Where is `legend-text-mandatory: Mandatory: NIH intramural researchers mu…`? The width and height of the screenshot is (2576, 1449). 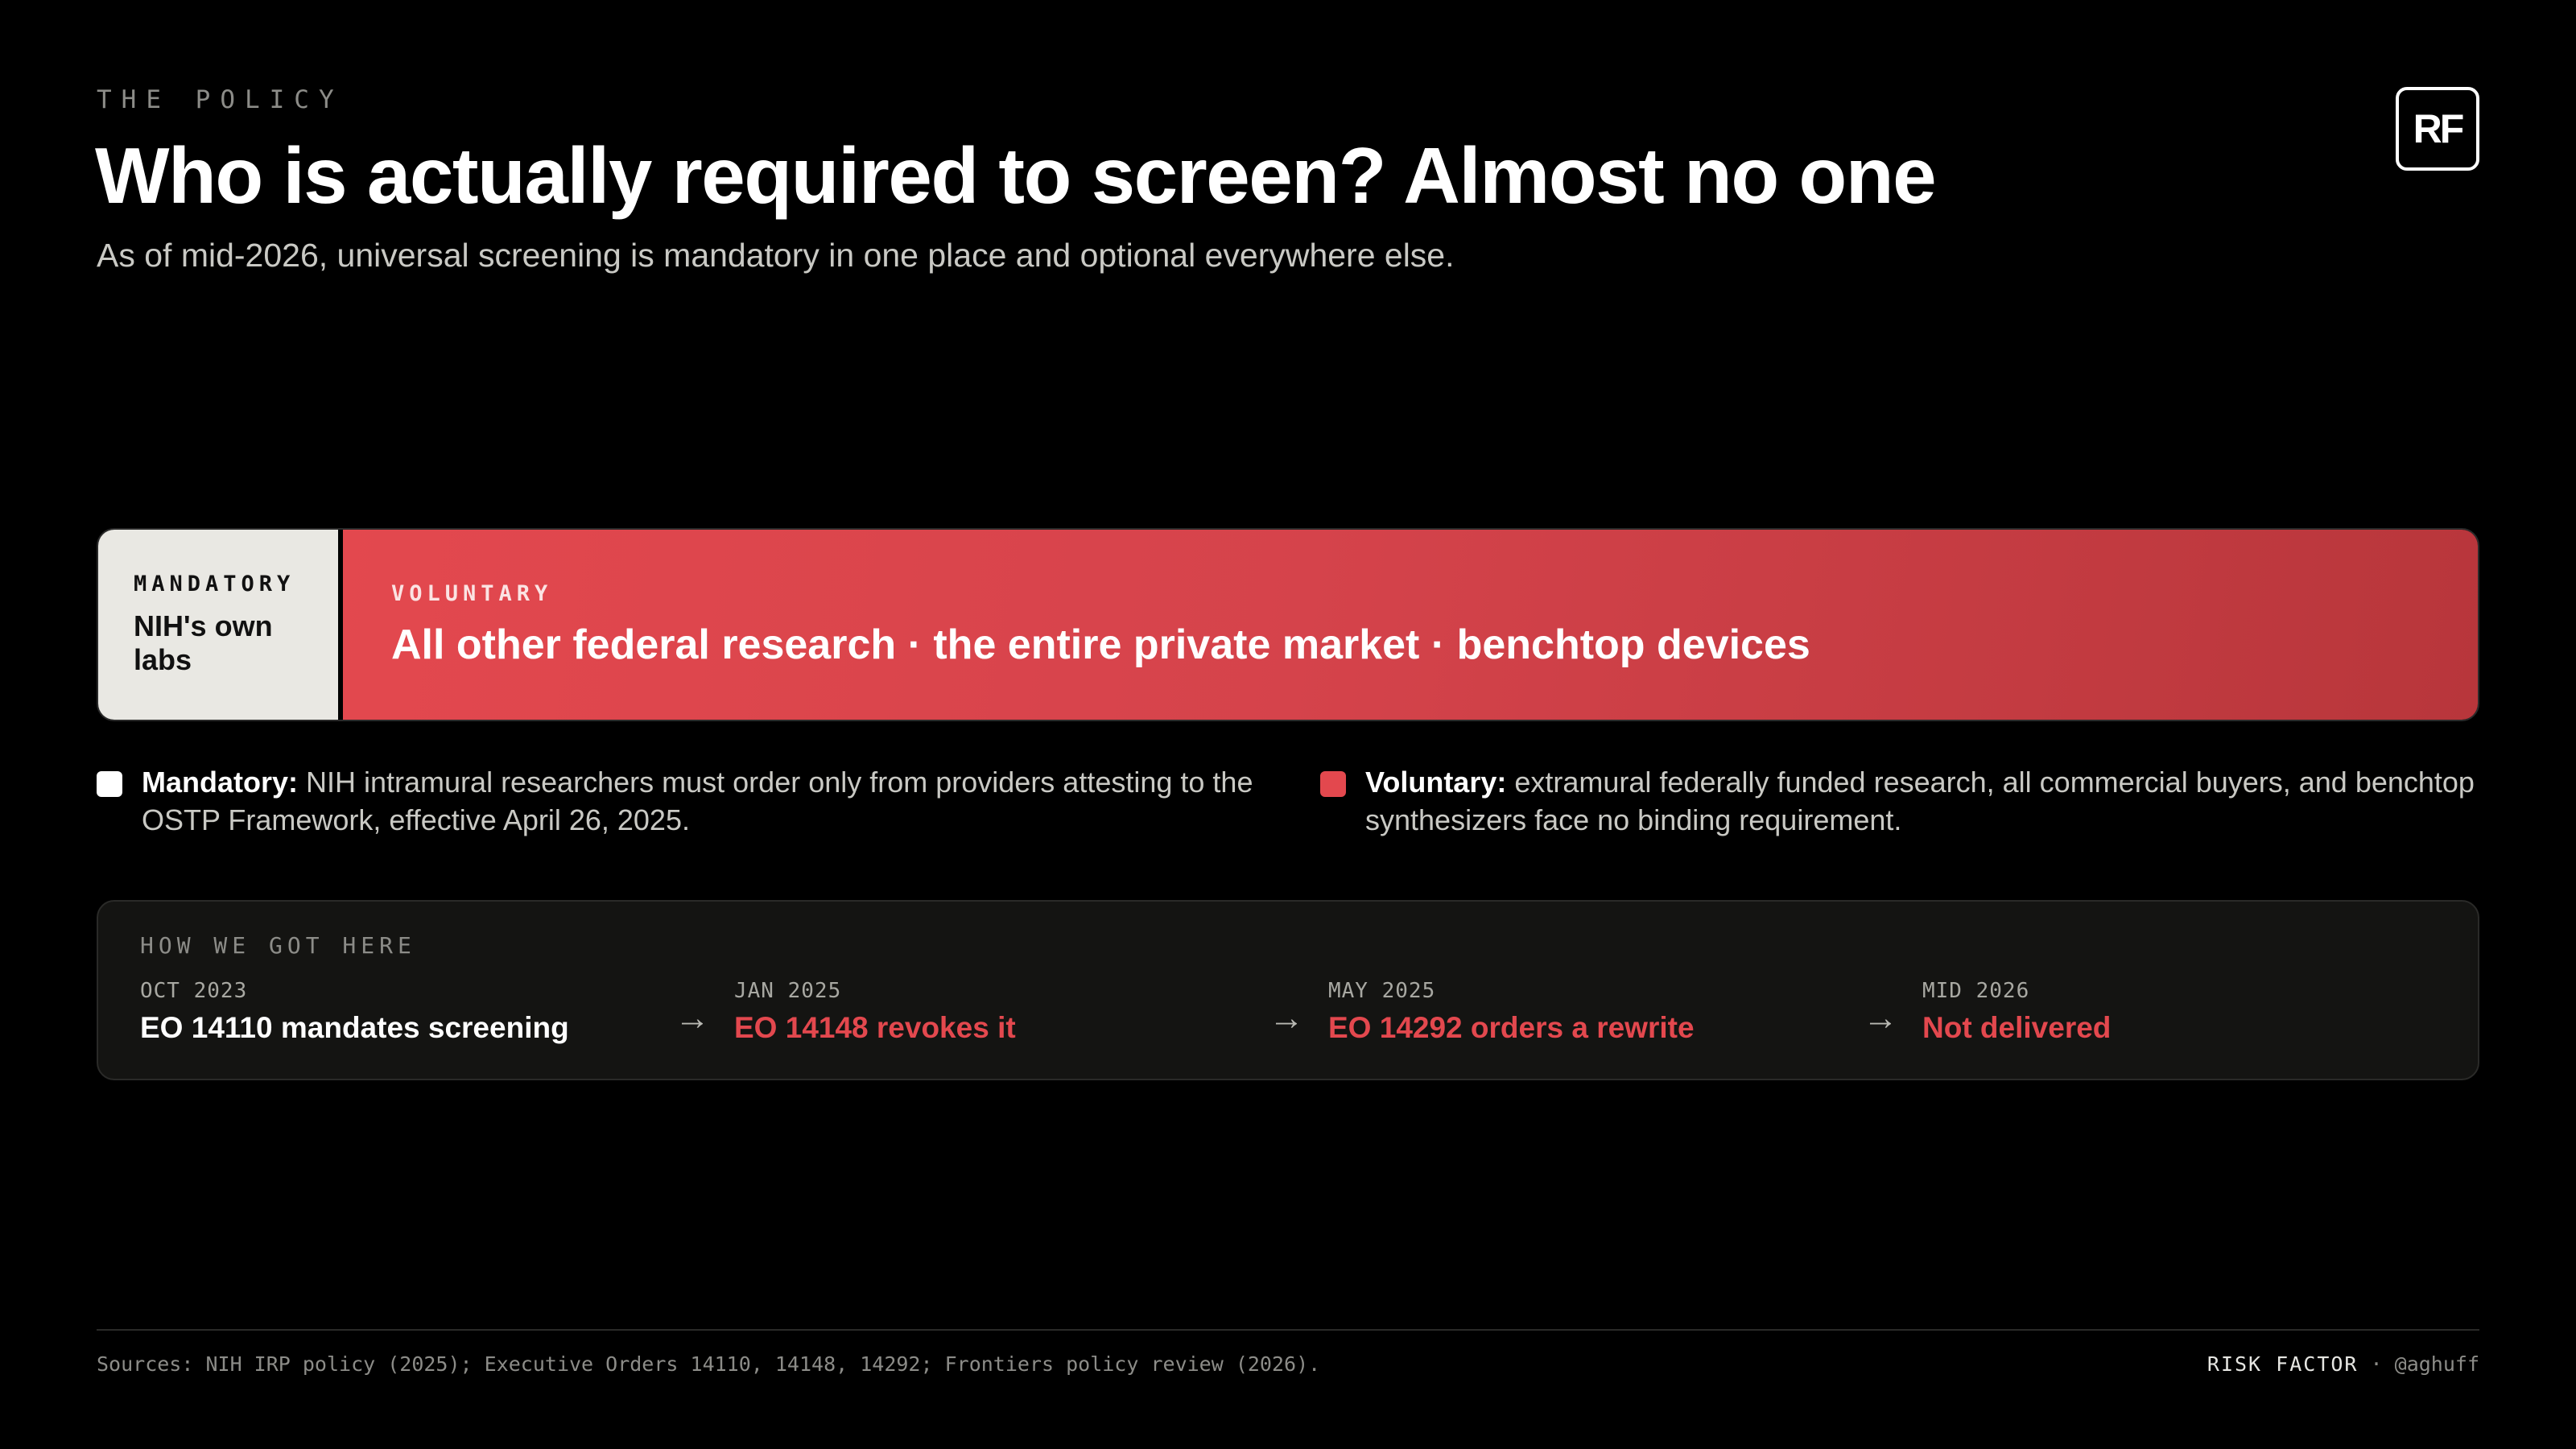 legend-text-mandatory: Mandatory: NIH intramural researchers mu… is located at coordinates (715, 801).